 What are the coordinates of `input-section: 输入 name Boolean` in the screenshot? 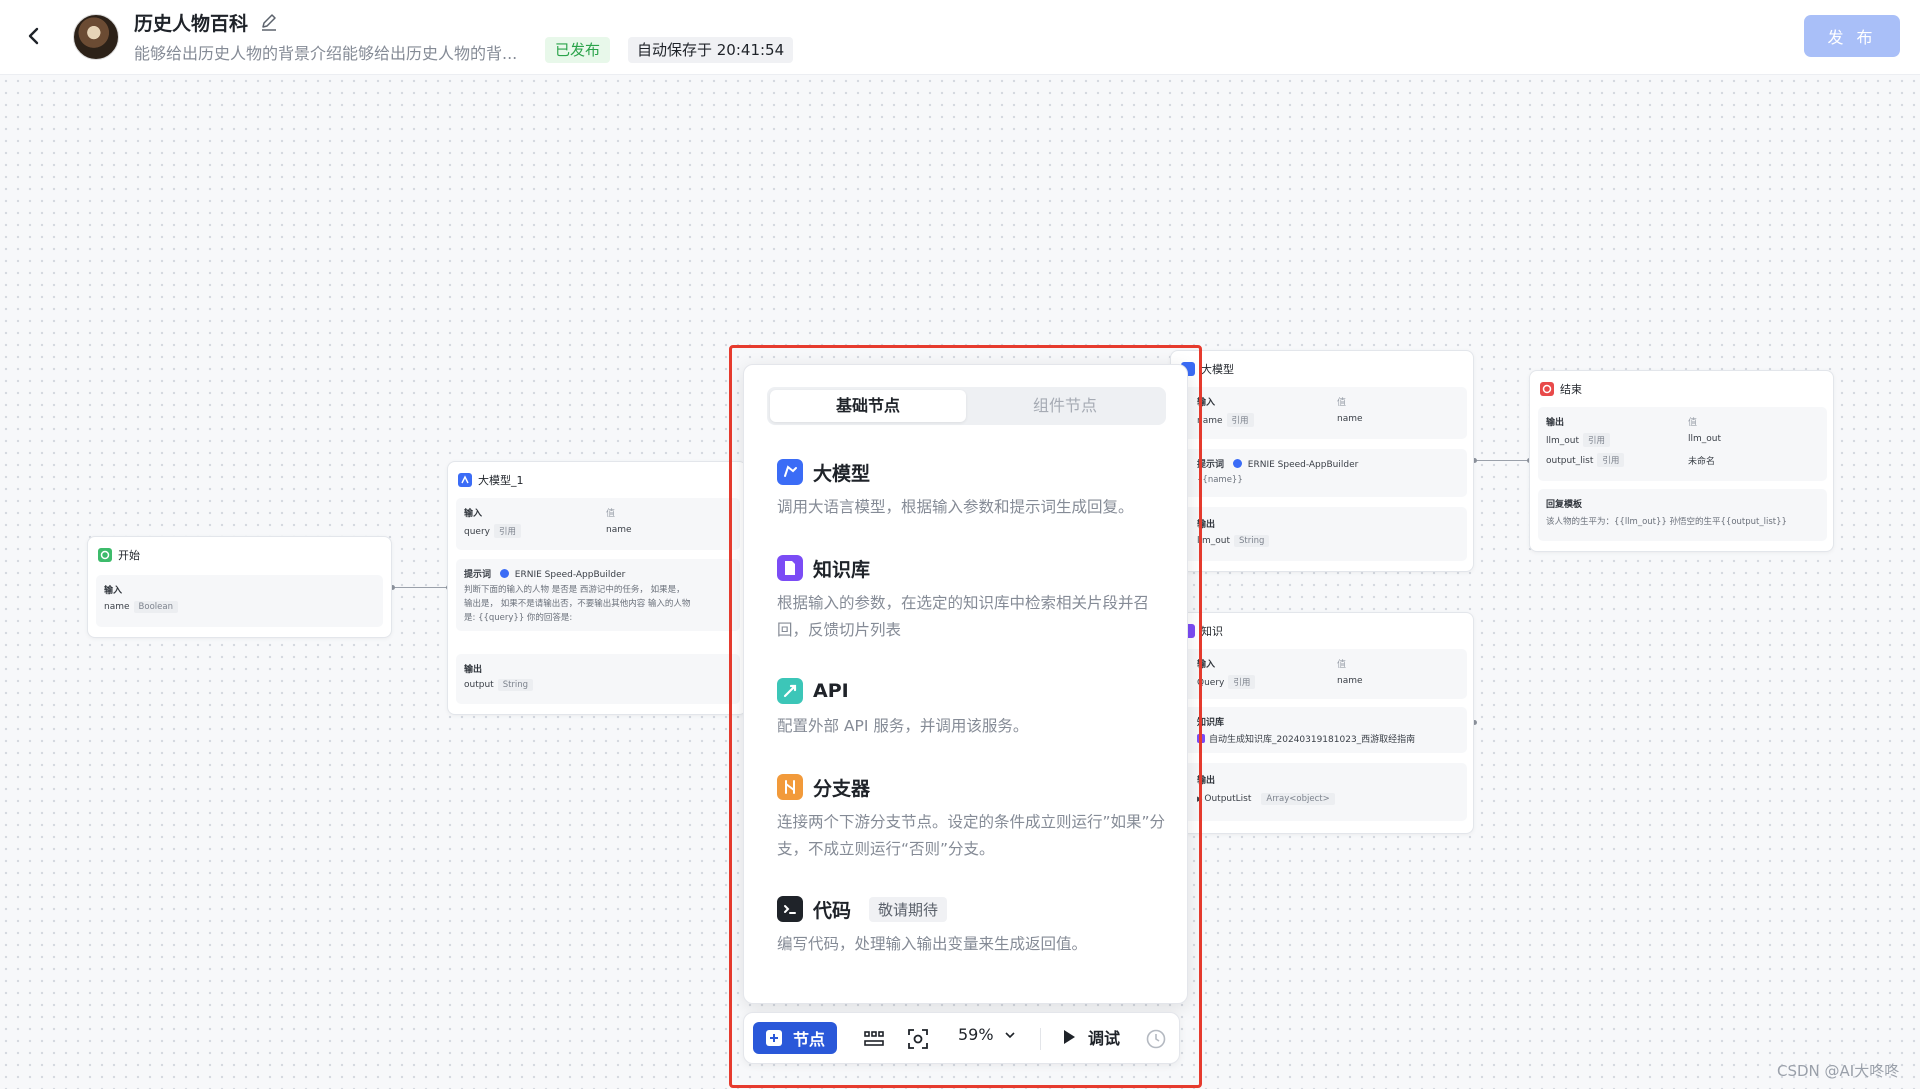 It's located at (239, 601).